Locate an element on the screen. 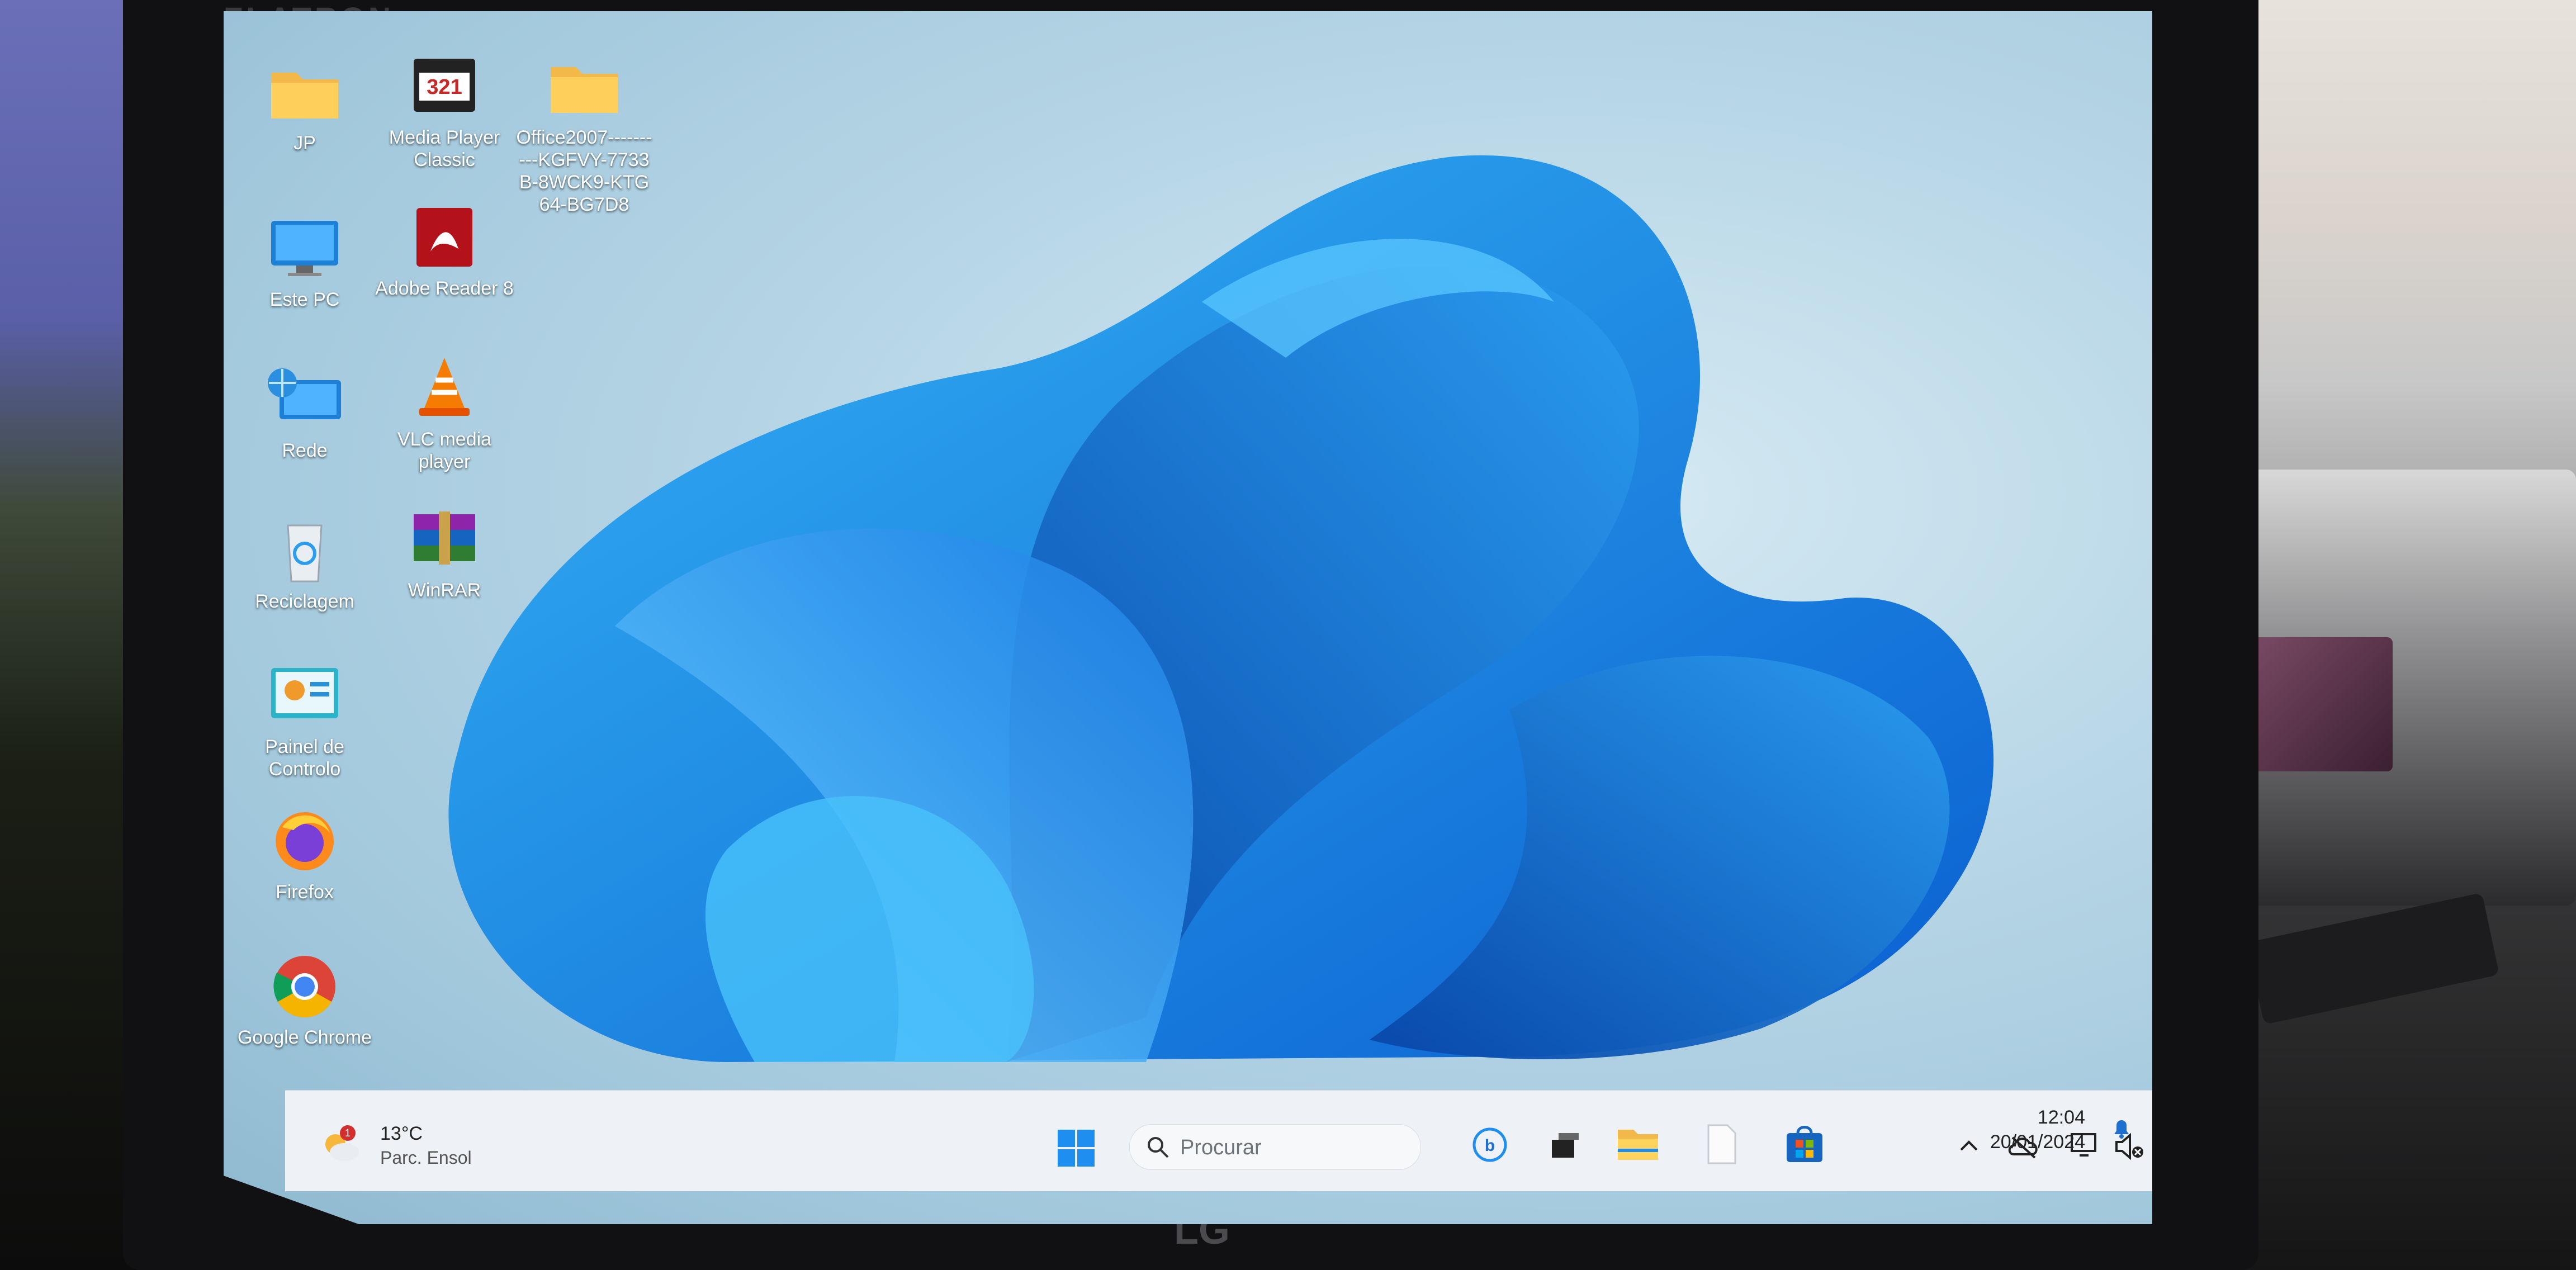  desktop-icon-painel-de-controlo: Painel de Controlo is located at coordinates (305, 720).